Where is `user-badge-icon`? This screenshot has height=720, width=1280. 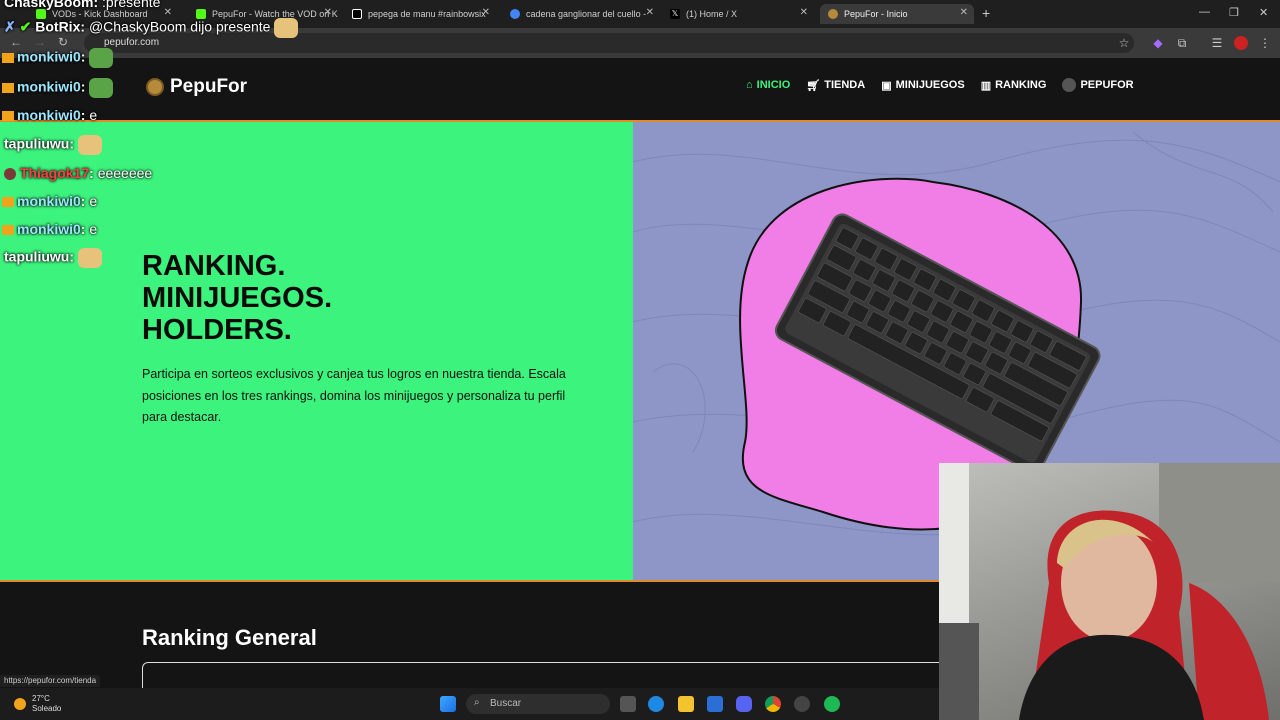 user-badge-icon is located at coordinates (10, 174).